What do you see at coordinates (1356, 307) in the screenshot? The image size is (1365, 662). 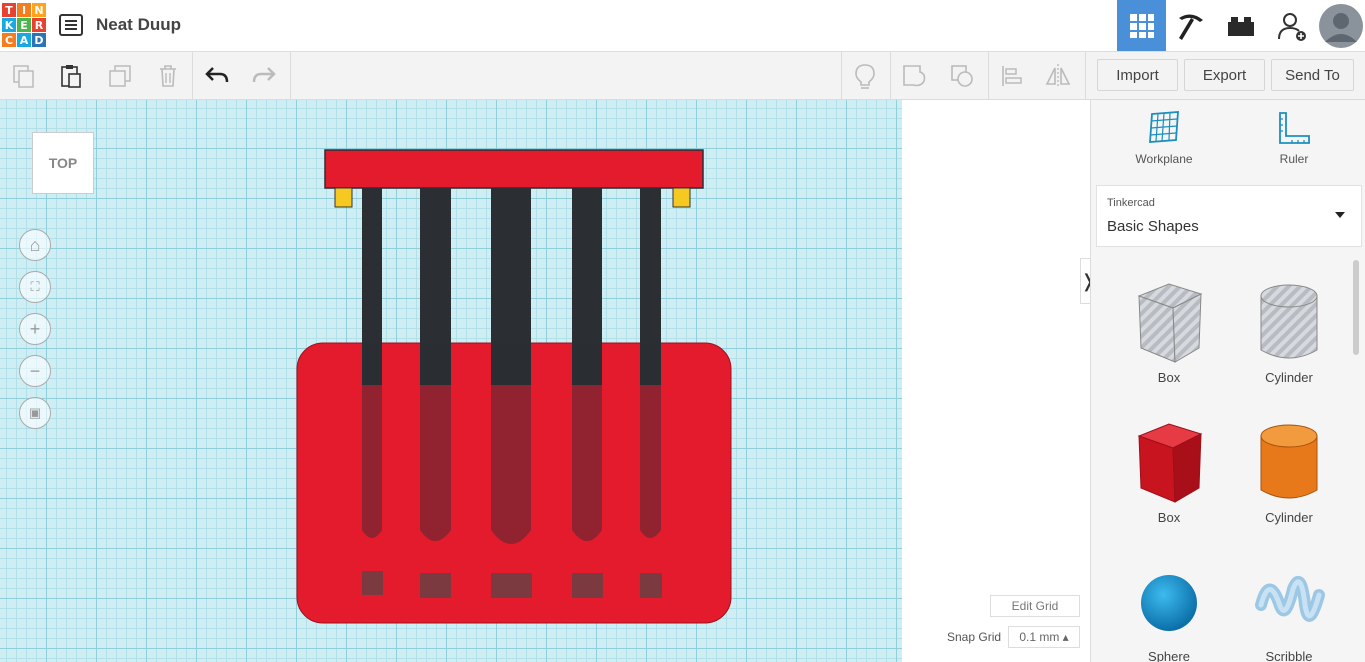 I see `panel-scrollbar` at bounding box center [1356, 307].